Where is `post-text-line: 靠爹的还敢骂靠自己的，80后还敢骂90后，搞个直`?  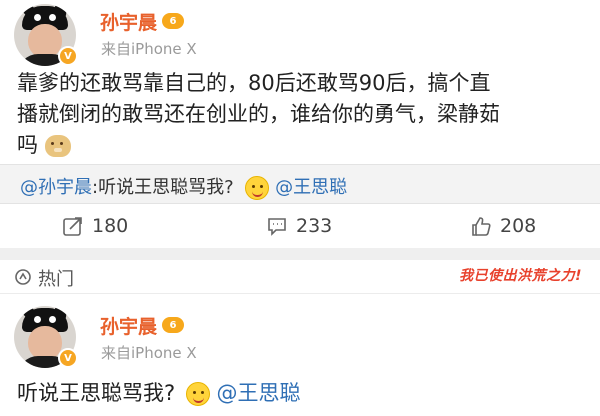 post-text-line: 靠爹的还敢骂靠自己的，80后还敢骂90后，搞个直 is located at coordinates (254, 83).